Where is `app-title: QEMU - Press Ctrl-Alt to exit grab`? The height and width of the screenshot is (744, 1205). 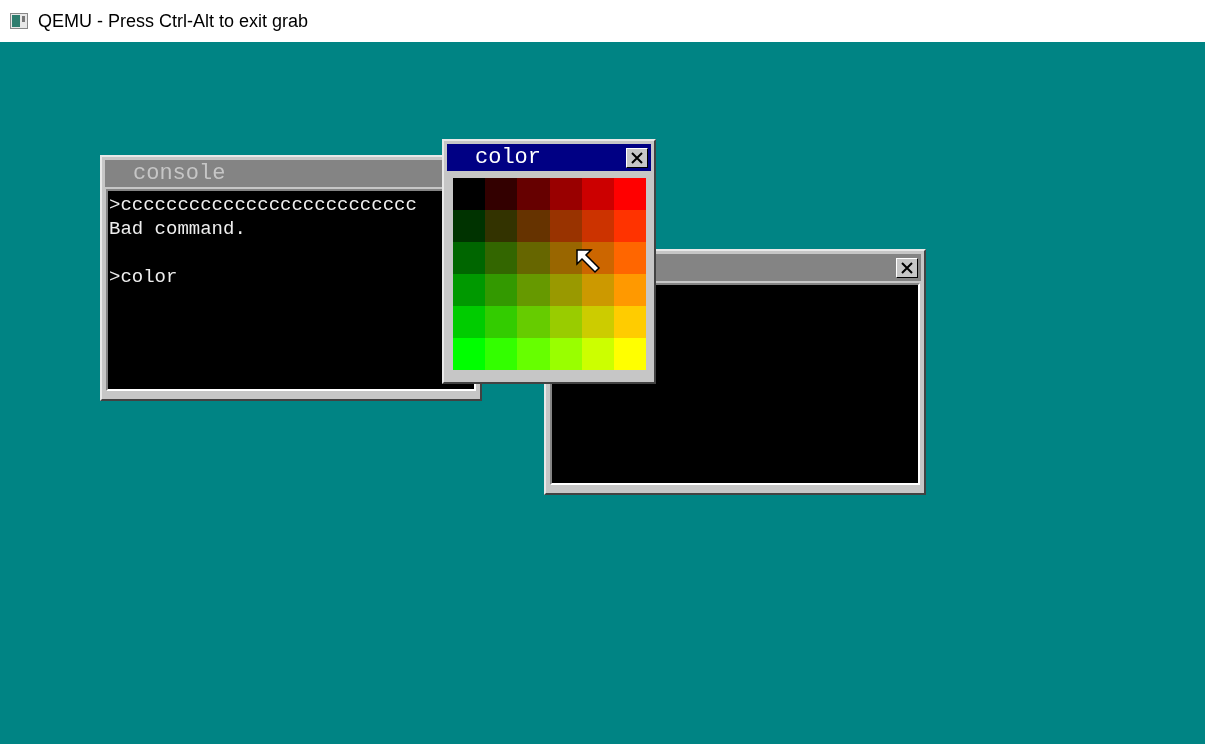
app-title: QEMU - Press Ctrl-Alt to exit grab is located at coordinates (173, 21).